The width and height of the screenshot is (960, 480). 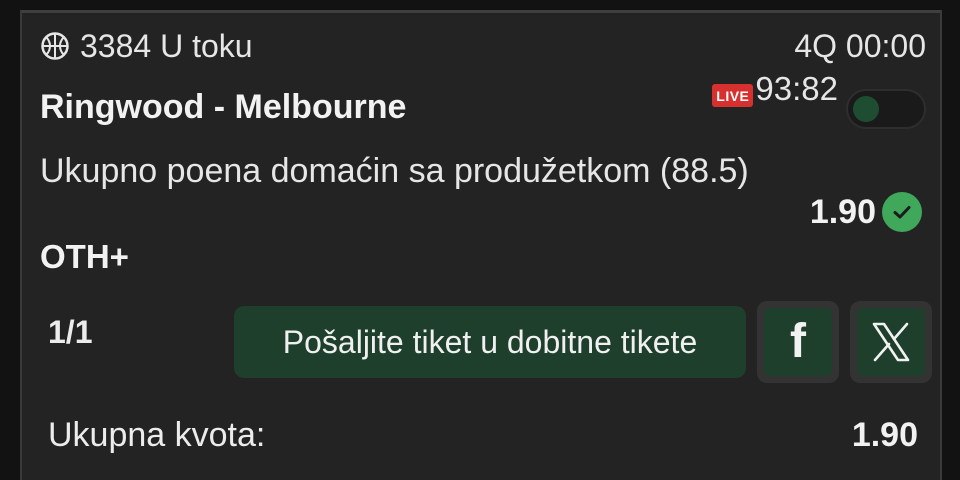 What do you see at coordinates (166, 45) in the screenshot?
I see `match-id-status-text: 3384 U toku` at bounding box center [166, 45].